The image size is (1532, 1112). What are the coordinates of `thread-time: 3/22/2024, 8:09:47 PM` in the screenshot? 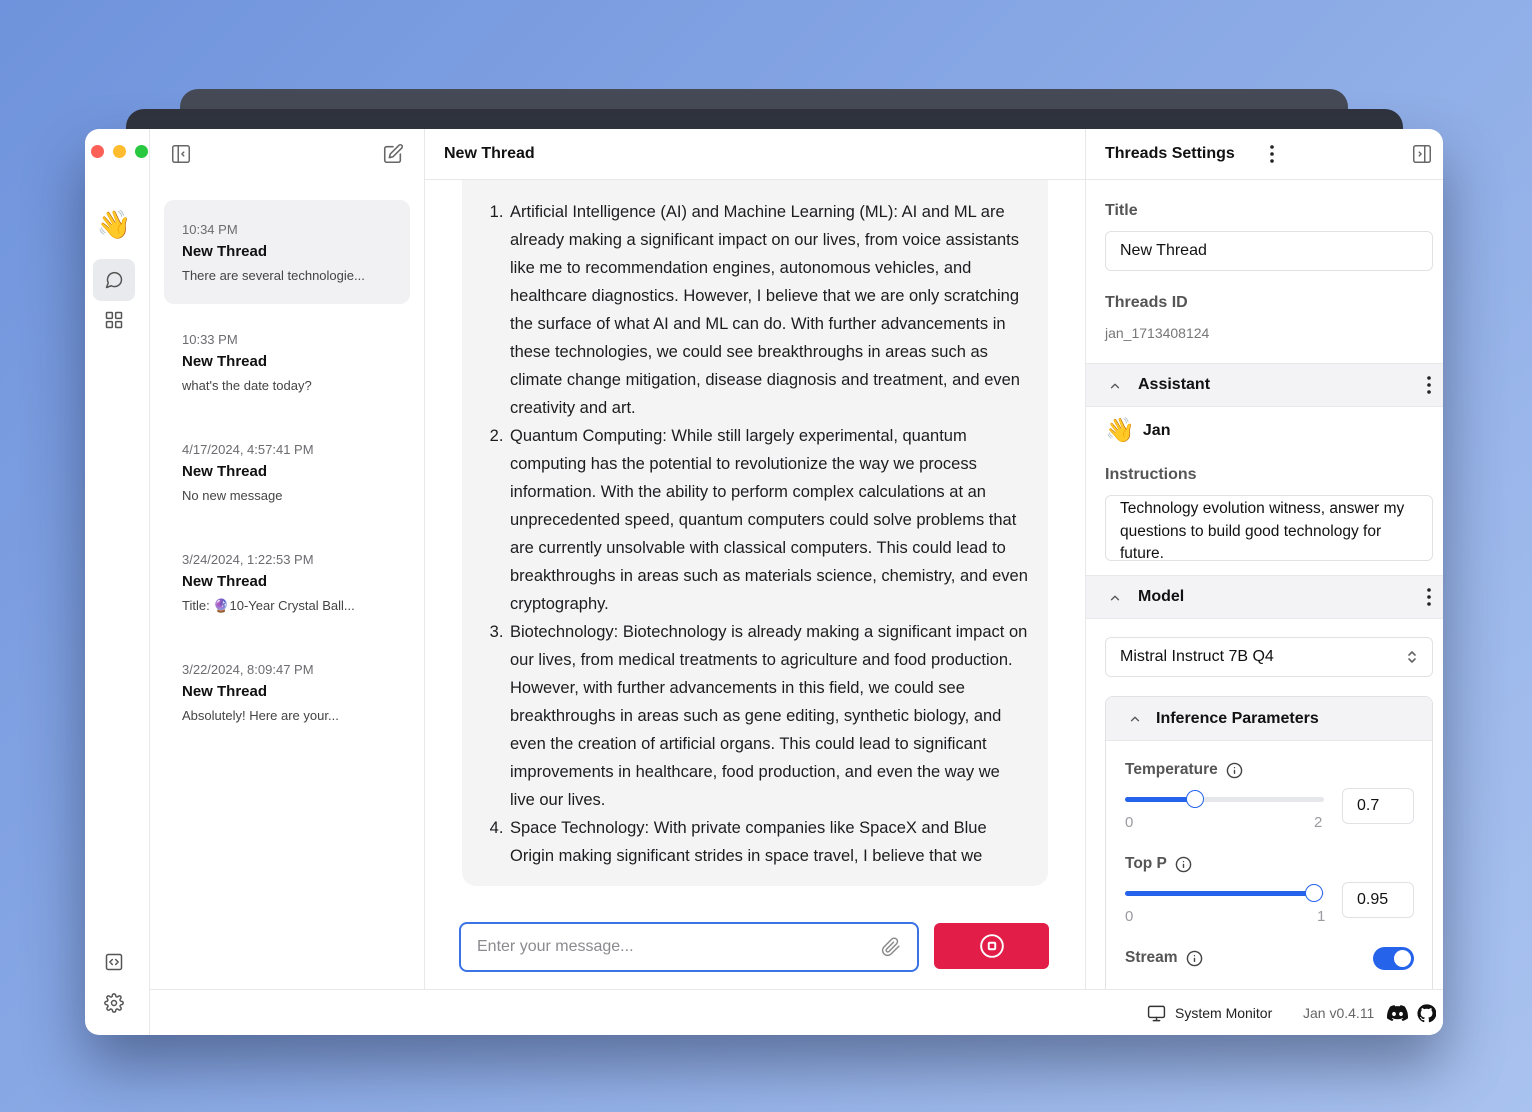 It's located at (248, 669).